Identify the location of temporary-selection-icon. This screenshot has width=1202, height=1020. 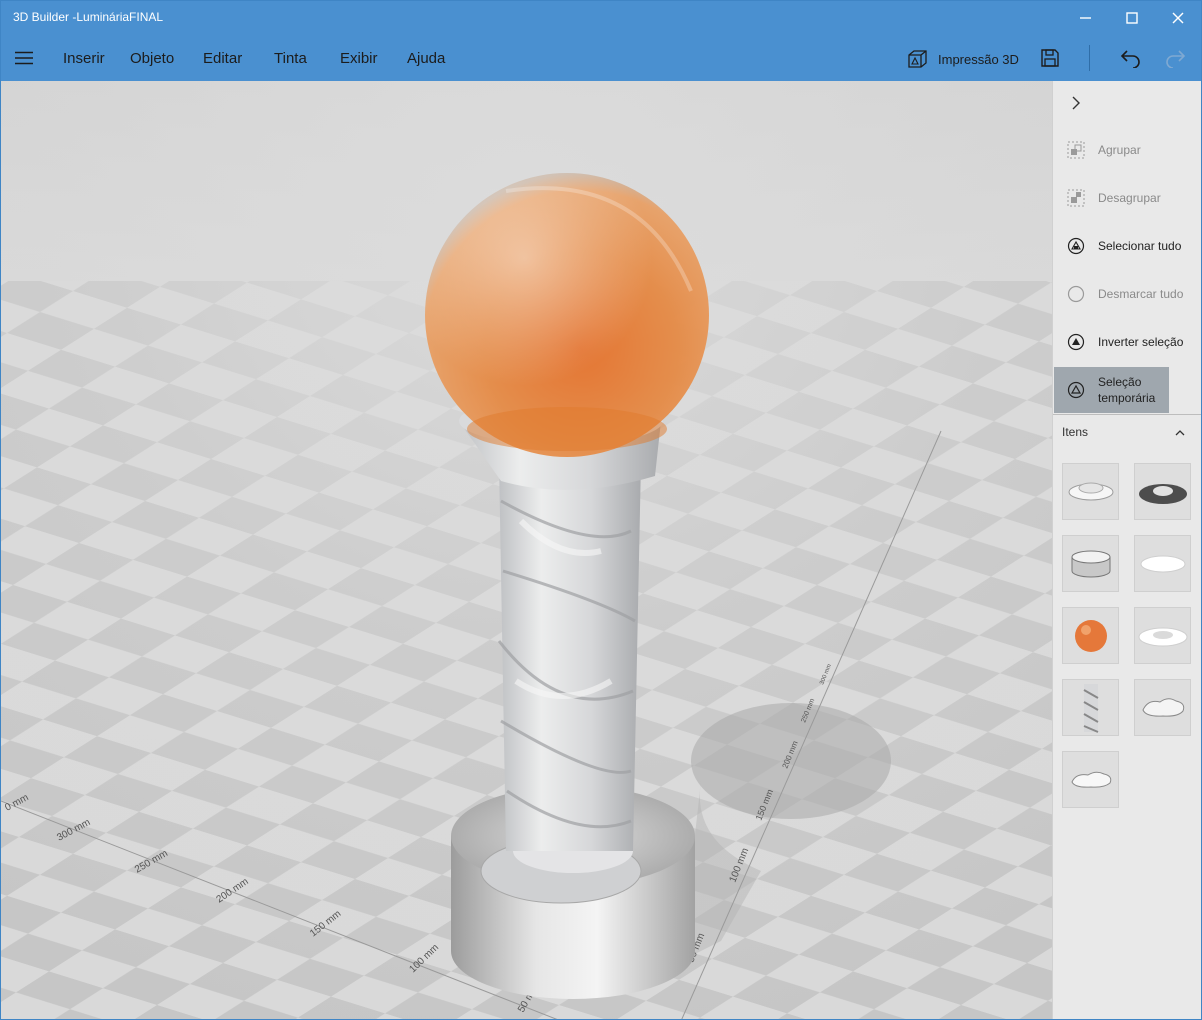
(1076, 390).